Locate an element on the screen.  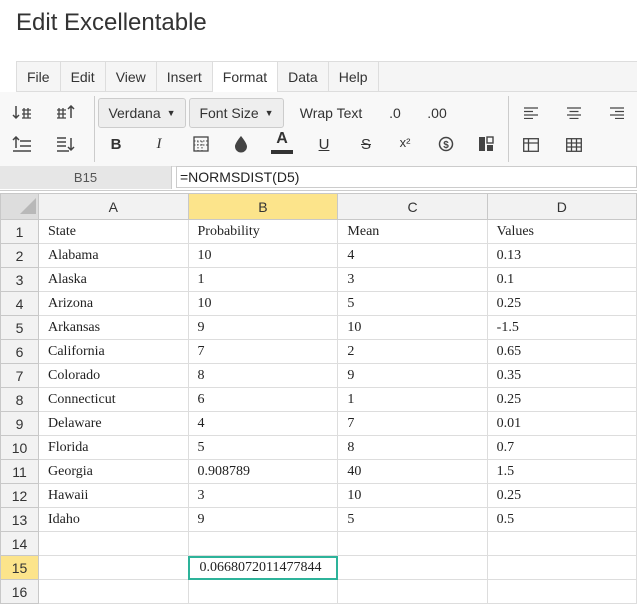
cell-d5: -1.5 is located at coordinates (561, 327).